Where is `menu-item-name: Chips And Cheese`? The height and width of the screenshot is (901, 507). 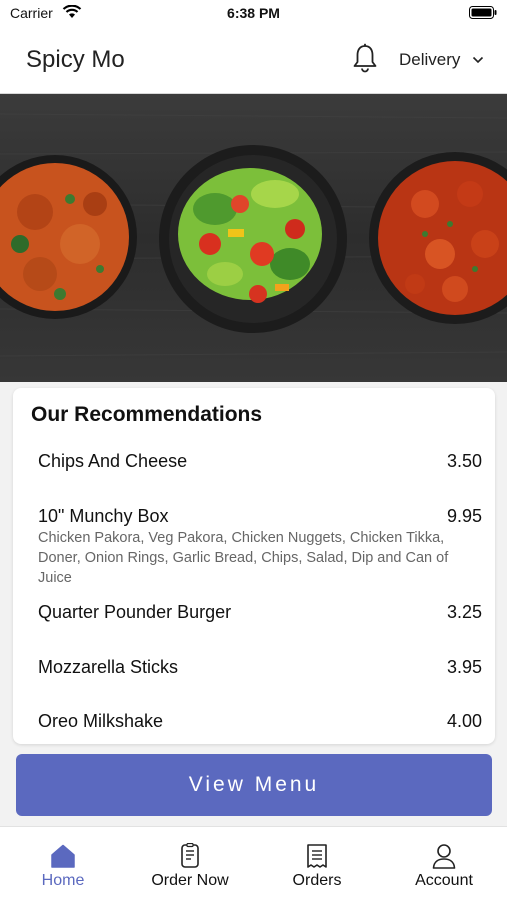 menu-item-name: Chips And Cheese is located at coordinates (113, 461).